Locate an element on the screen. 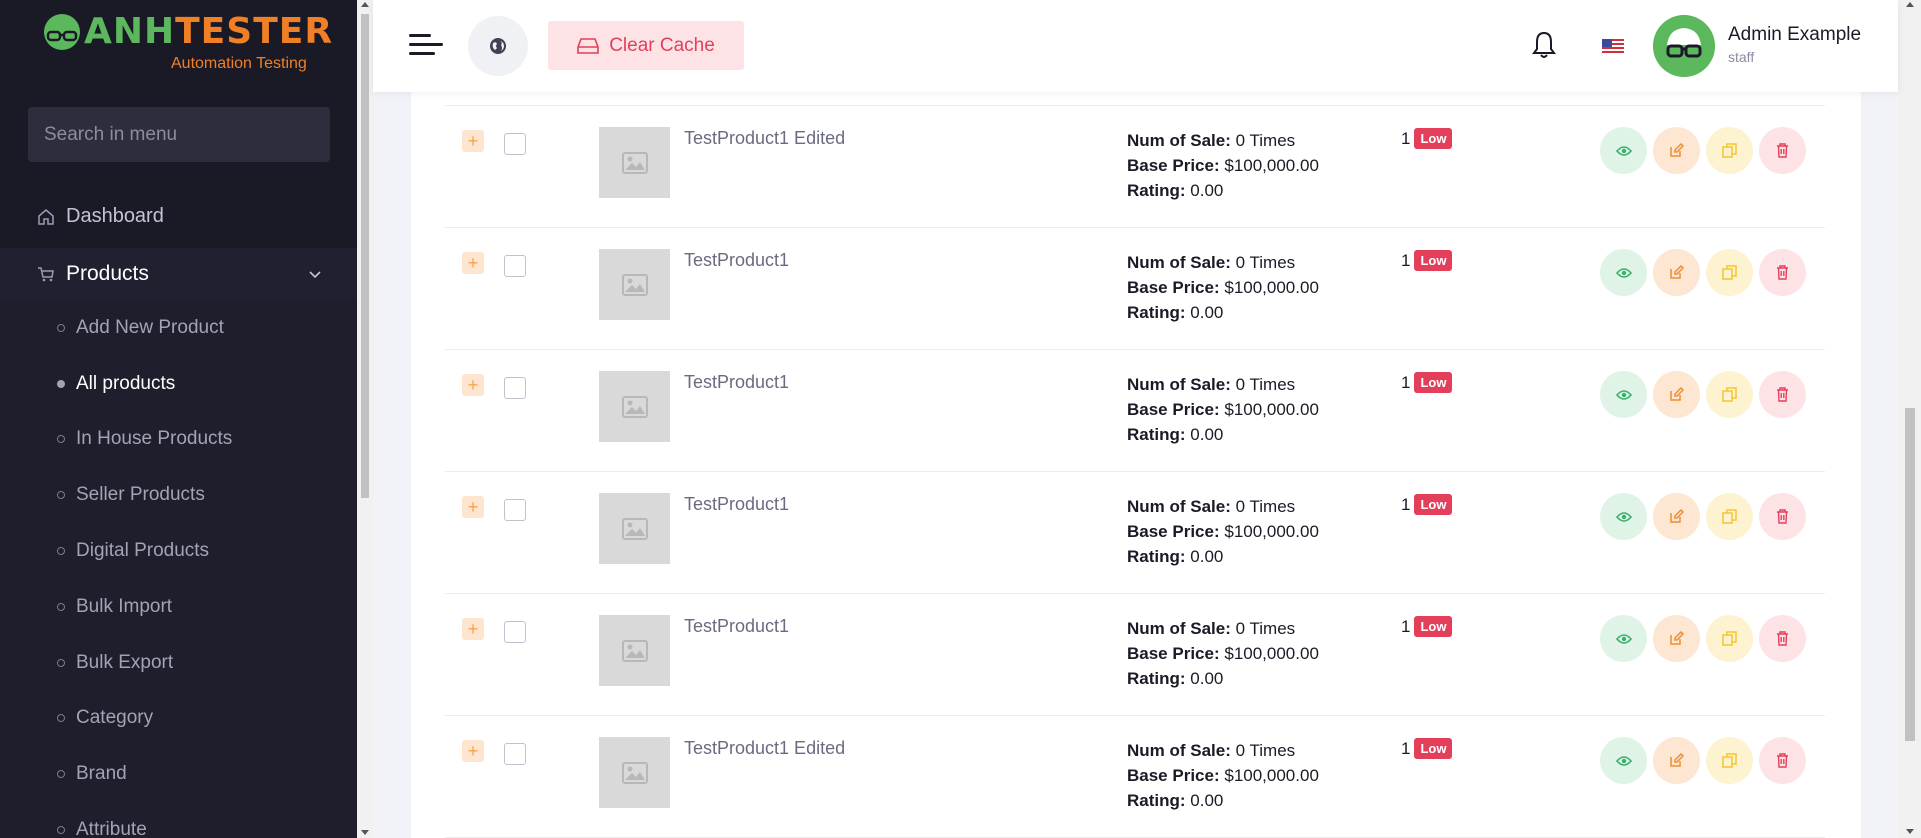 The width and height of the screenshot is (1921, 838). copy-icon is located at coordinates (1729, 516).